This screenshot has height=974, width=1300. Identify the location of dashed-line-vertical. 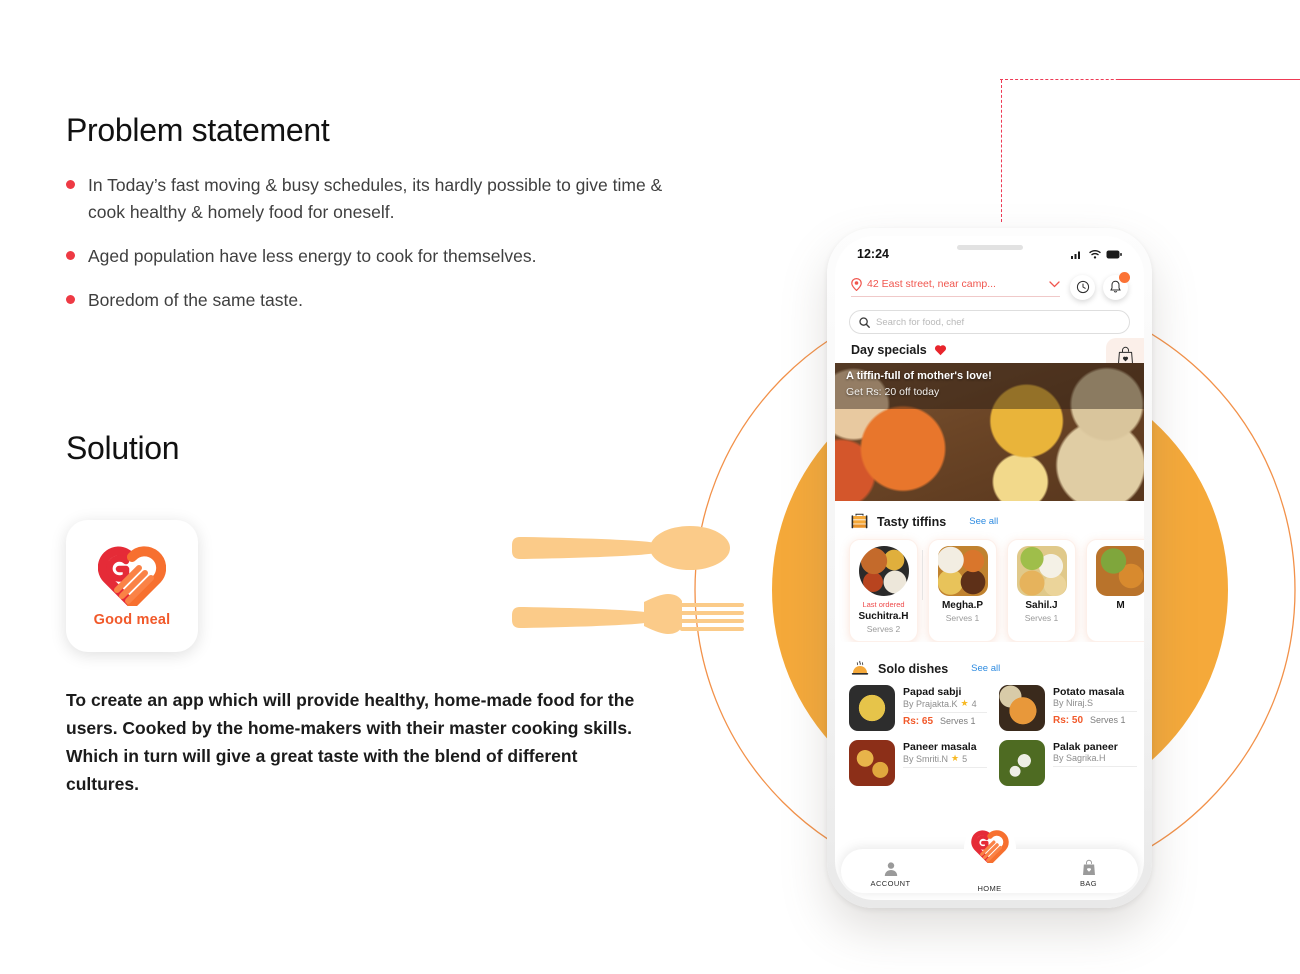
(1001, 151).